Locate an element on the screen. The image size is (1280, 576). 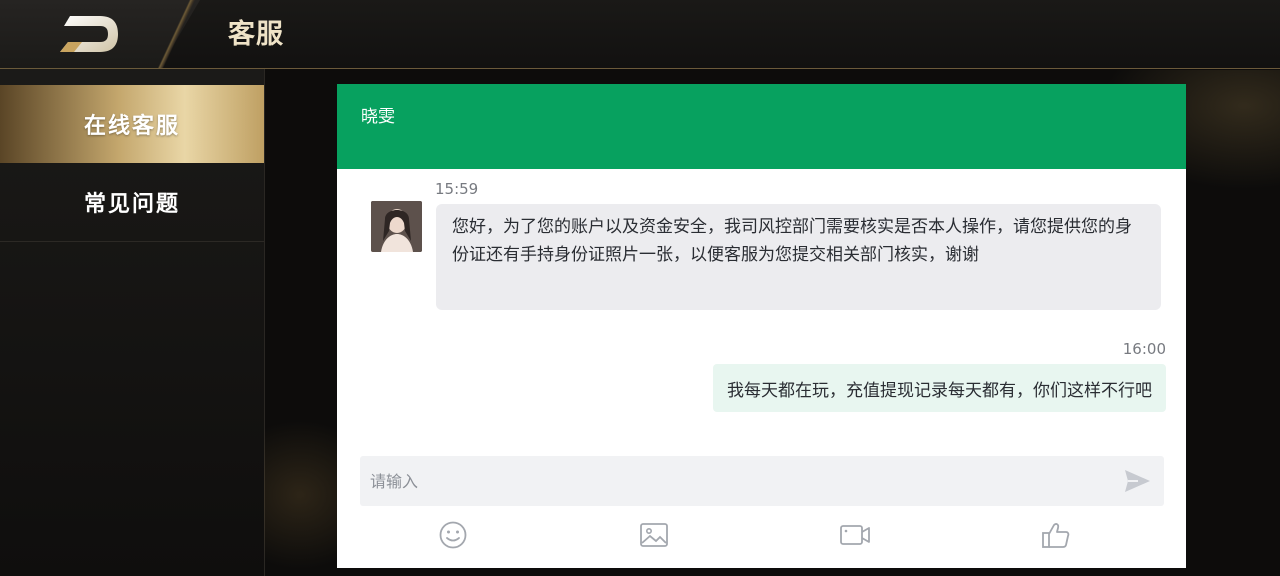
page-title: 客服 is located at coordinates (256, 34).